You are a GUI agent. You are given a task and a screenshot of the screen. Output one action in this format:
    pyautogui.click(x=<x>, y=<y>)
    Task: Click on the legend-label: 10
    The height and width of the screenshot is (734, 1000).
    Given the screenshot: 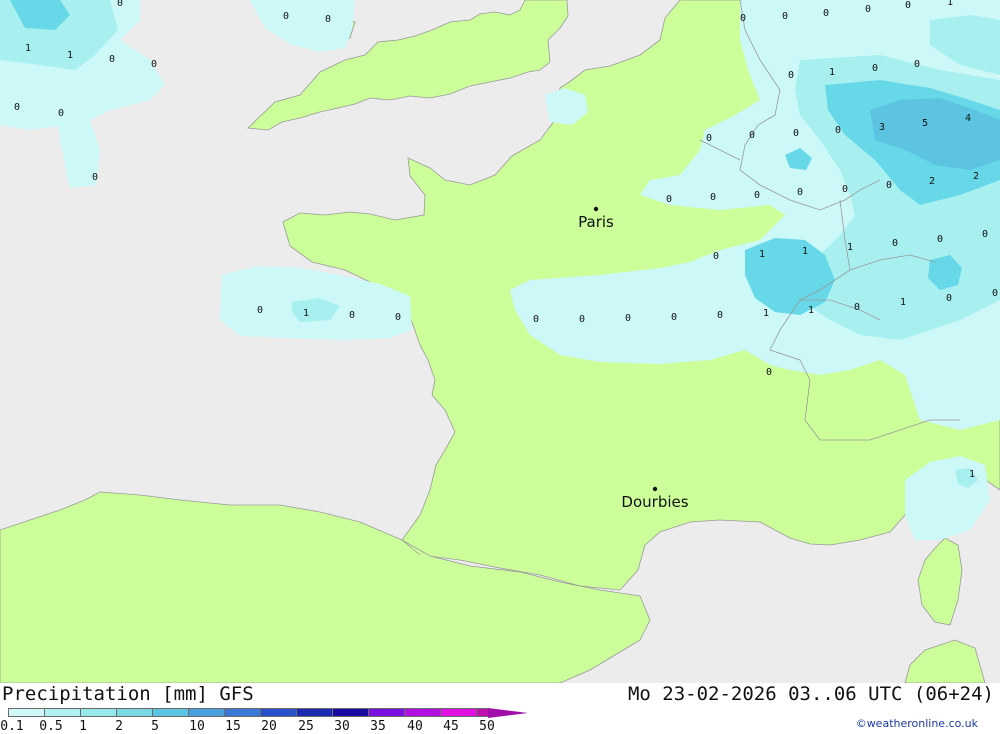 What is the action you would take?
    pyautogui.click(x=197, y=726)
    